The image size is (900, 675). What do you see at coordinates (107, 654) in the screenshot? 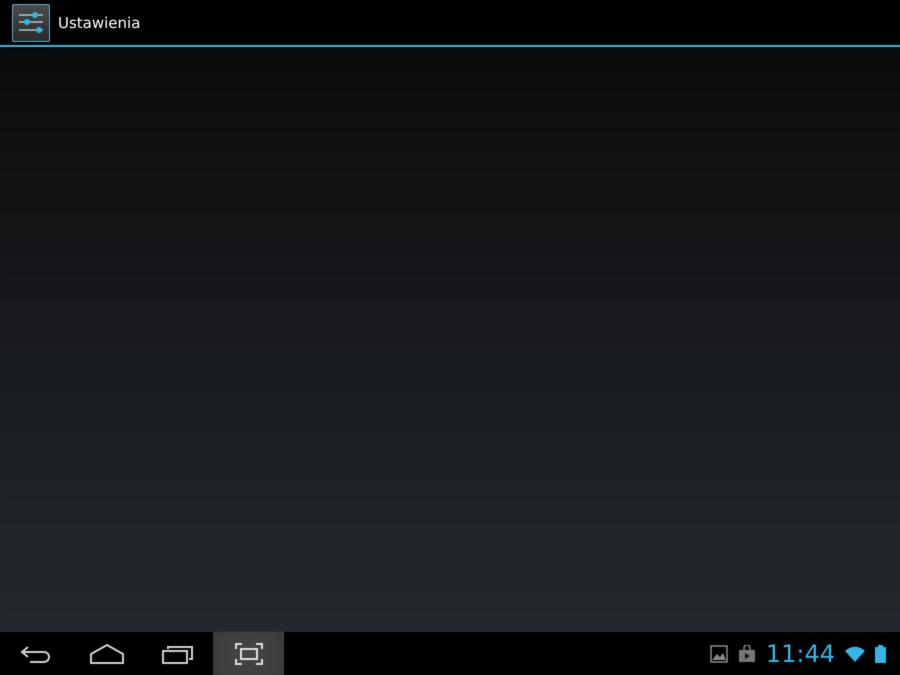
I see `home-icon` at bounding box center [107, 654].